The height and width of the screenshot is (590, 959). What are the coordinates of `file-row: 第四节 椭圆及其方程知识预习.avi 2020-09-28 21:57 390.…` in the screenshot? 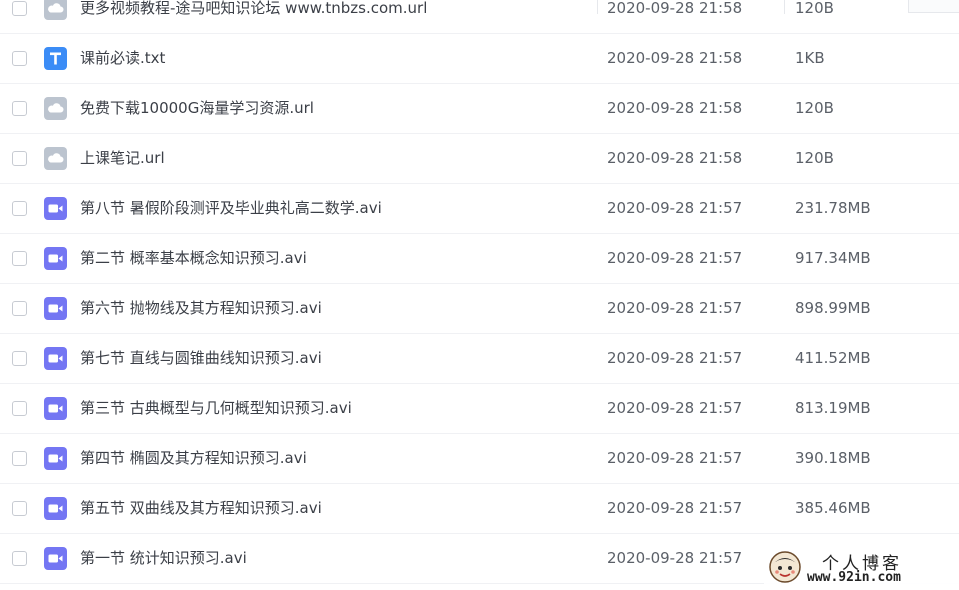 It's located at (479, 459).